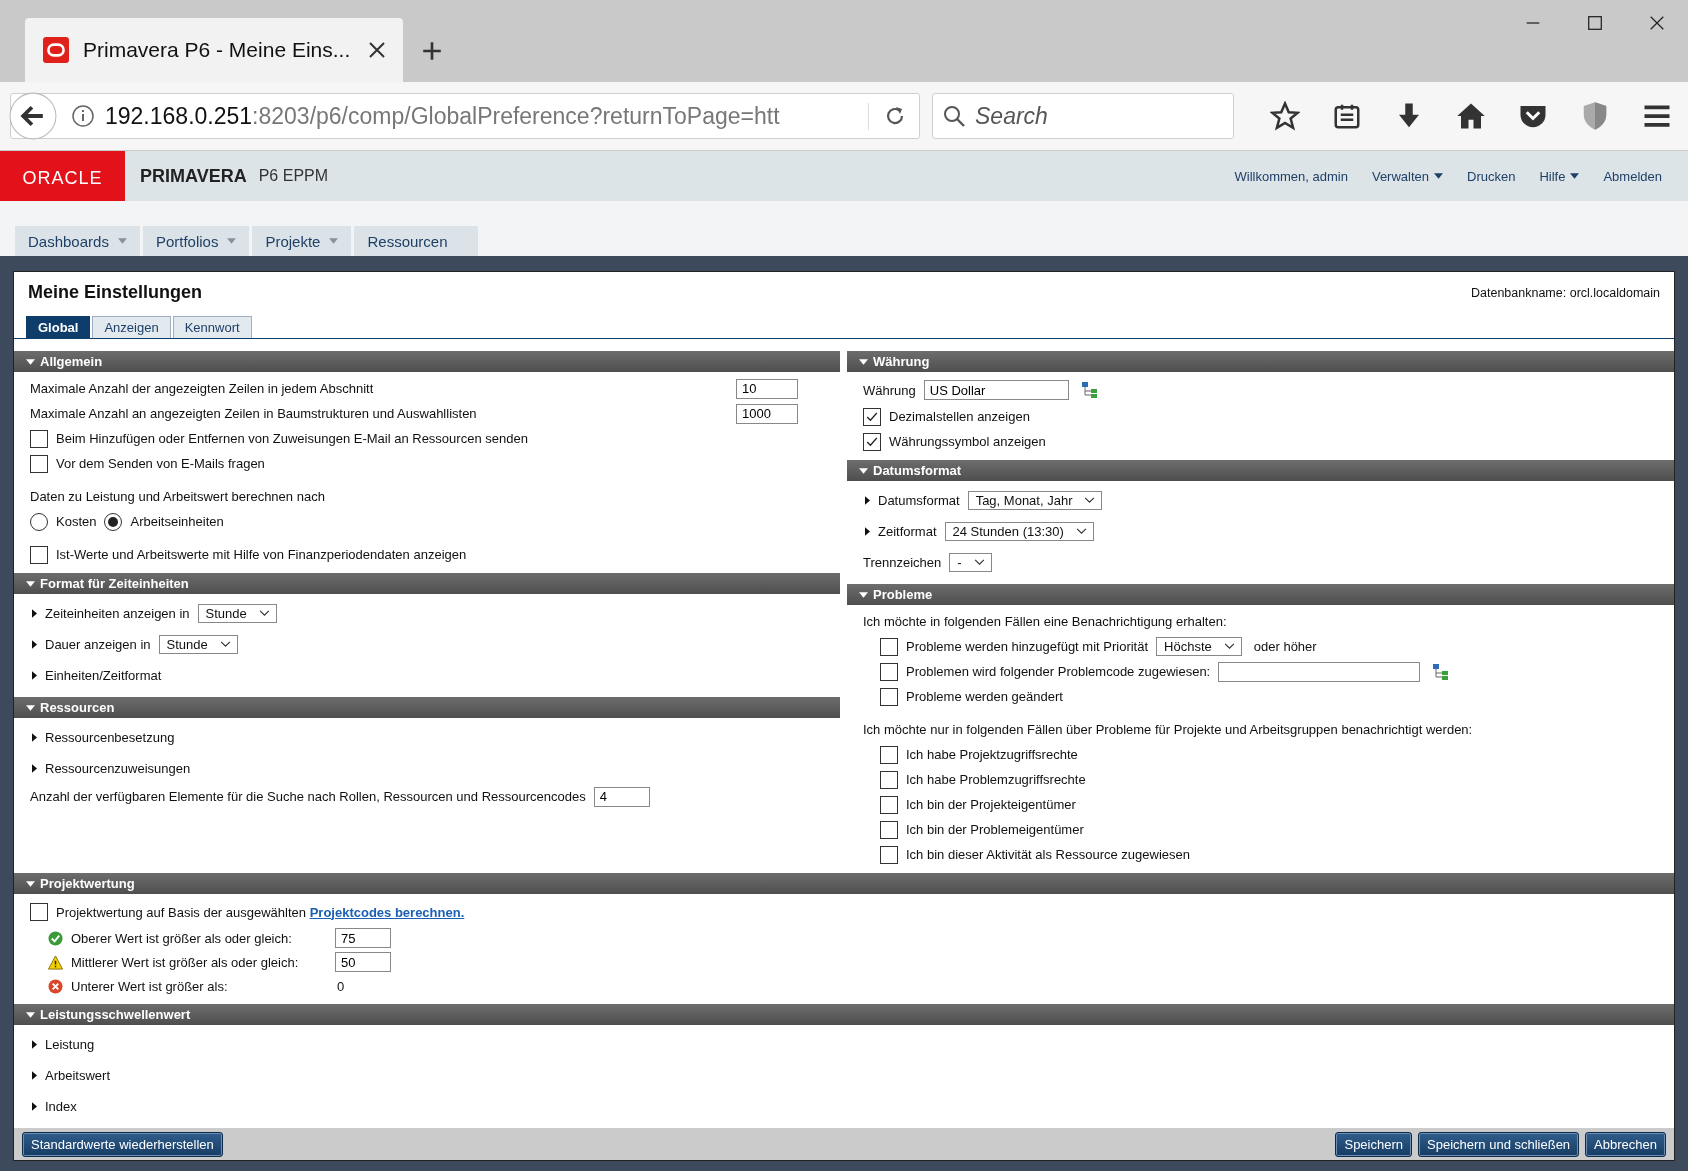 The image size is (1688, 1171). Describe the element at coordinates (427, 361) in the screenshot. I see `section-header: Allgemein` at that location.